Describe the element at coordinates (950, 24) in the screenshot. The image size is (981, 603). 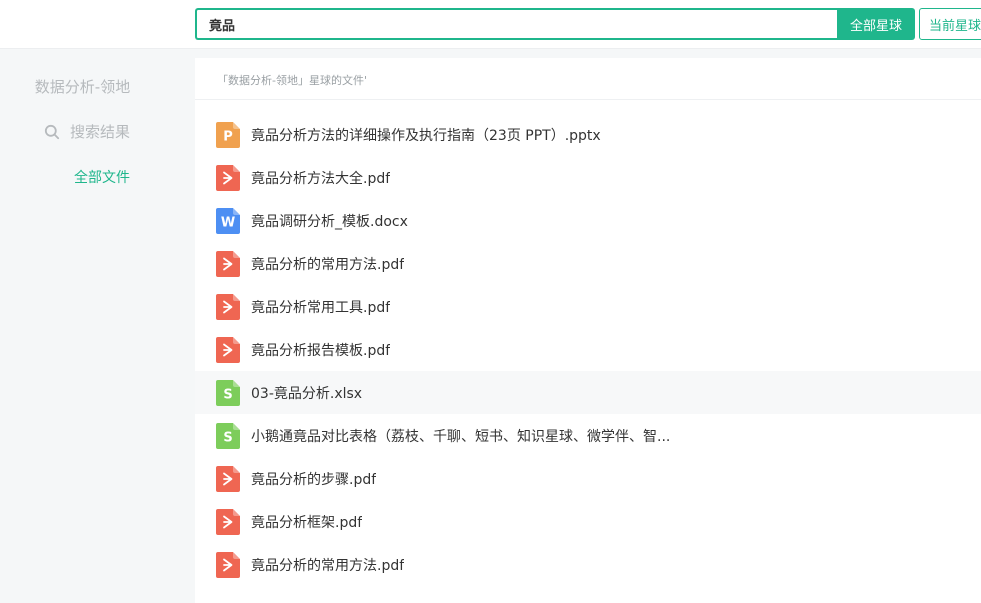
I see `current-planet-button: 当前星球` at that location.